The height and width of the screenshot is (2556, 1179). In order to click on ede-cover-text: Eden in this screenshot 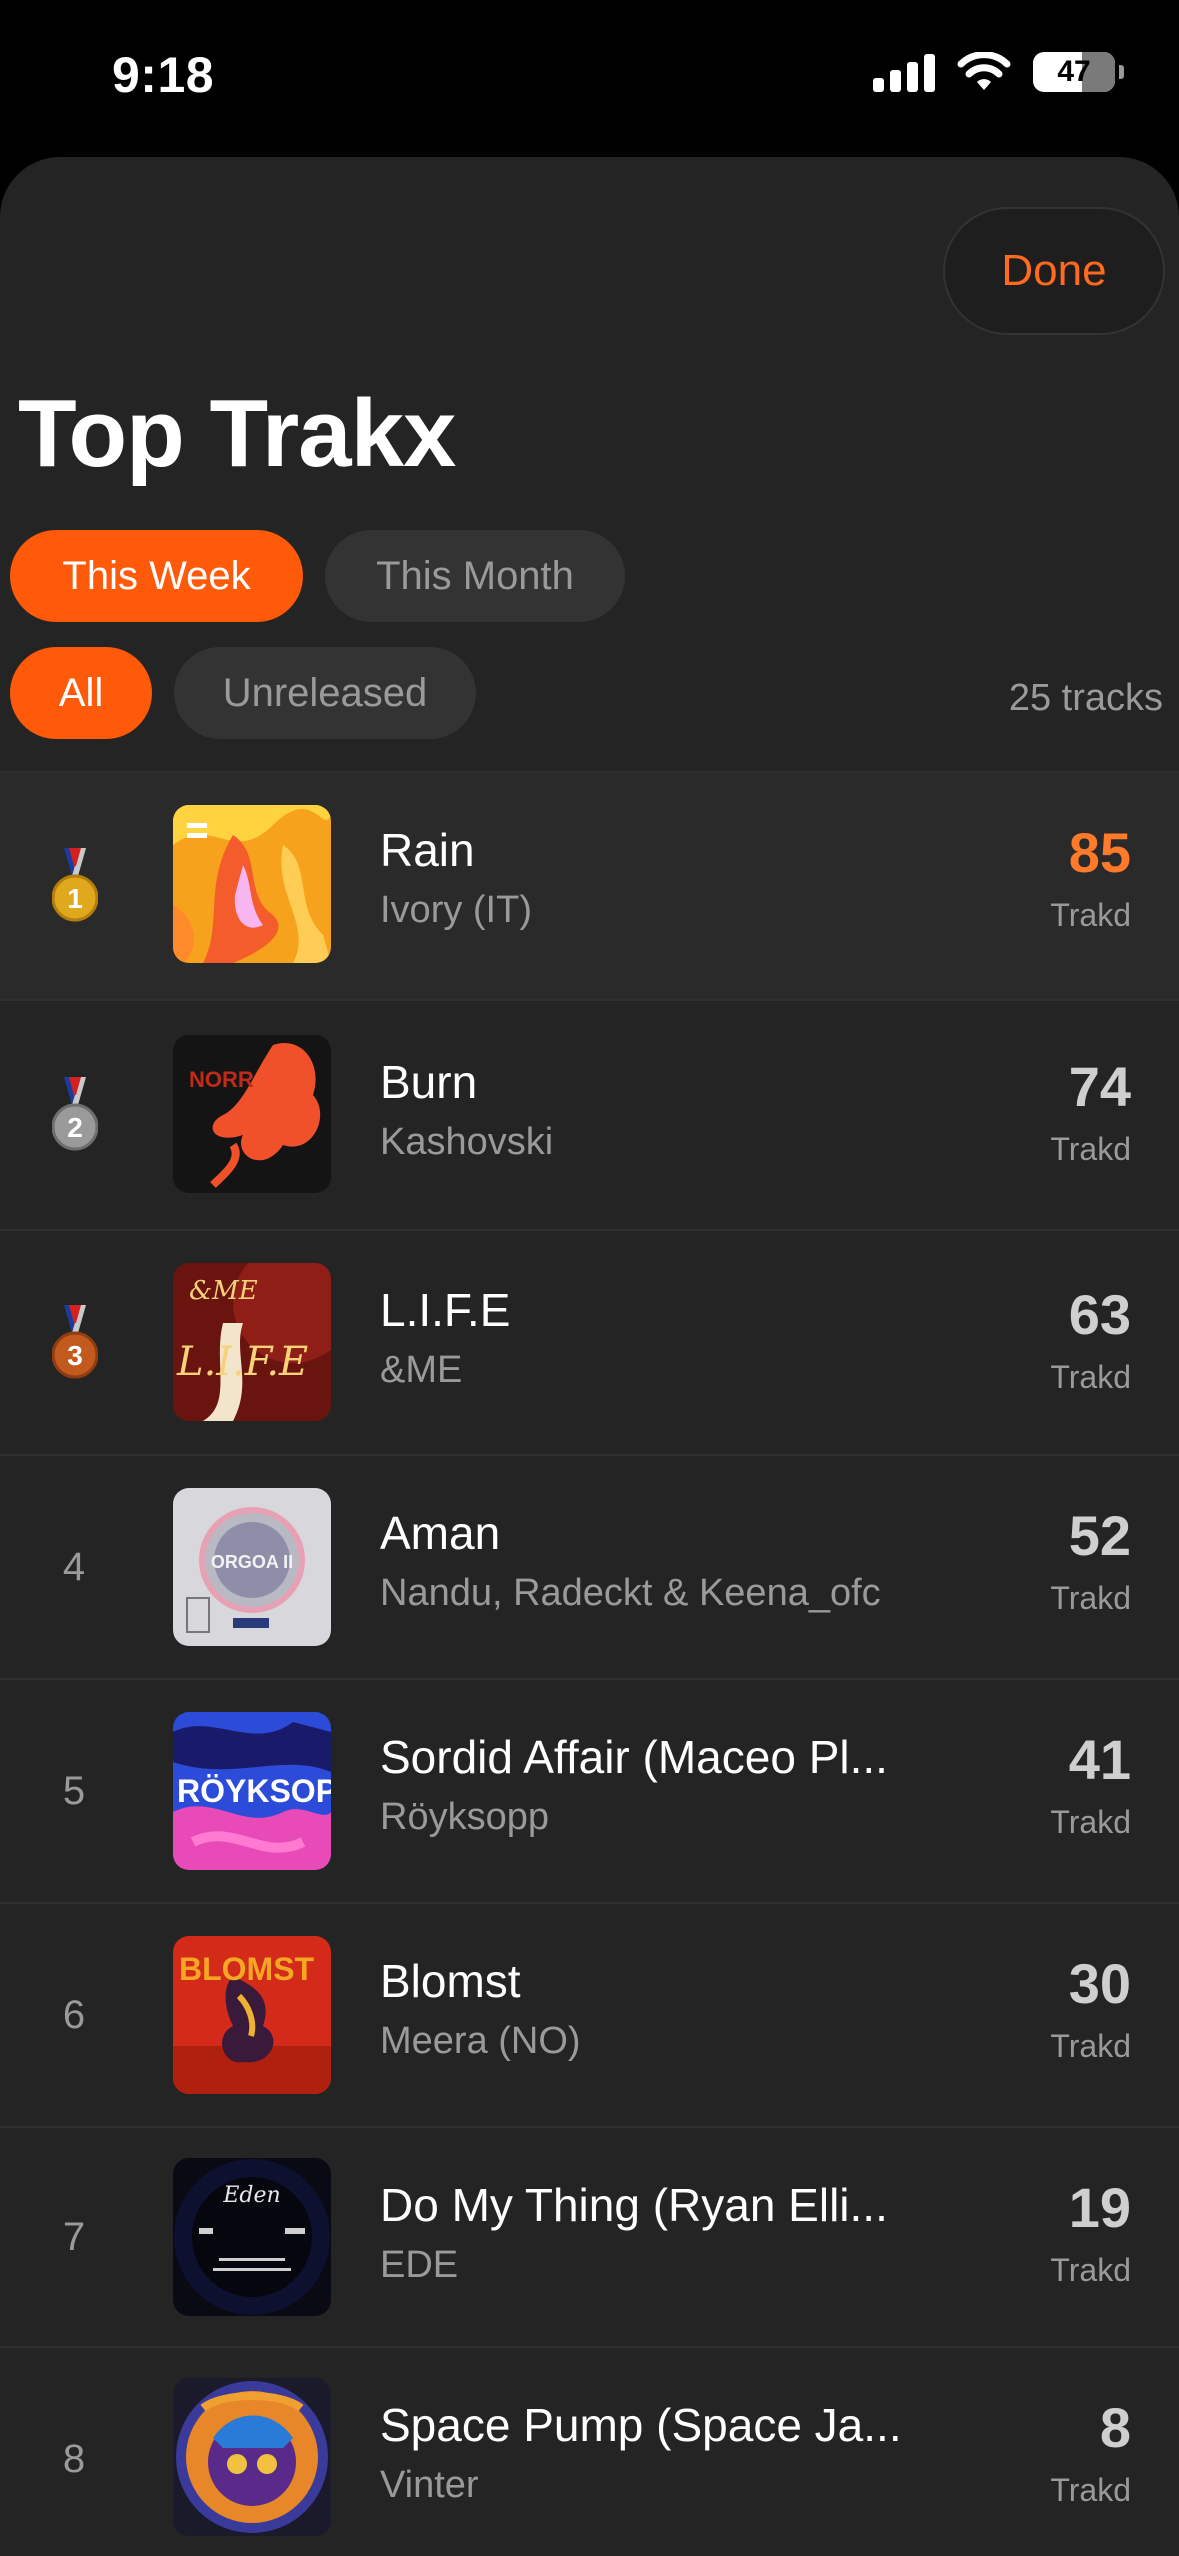, I will do `click(251, 2195)`.